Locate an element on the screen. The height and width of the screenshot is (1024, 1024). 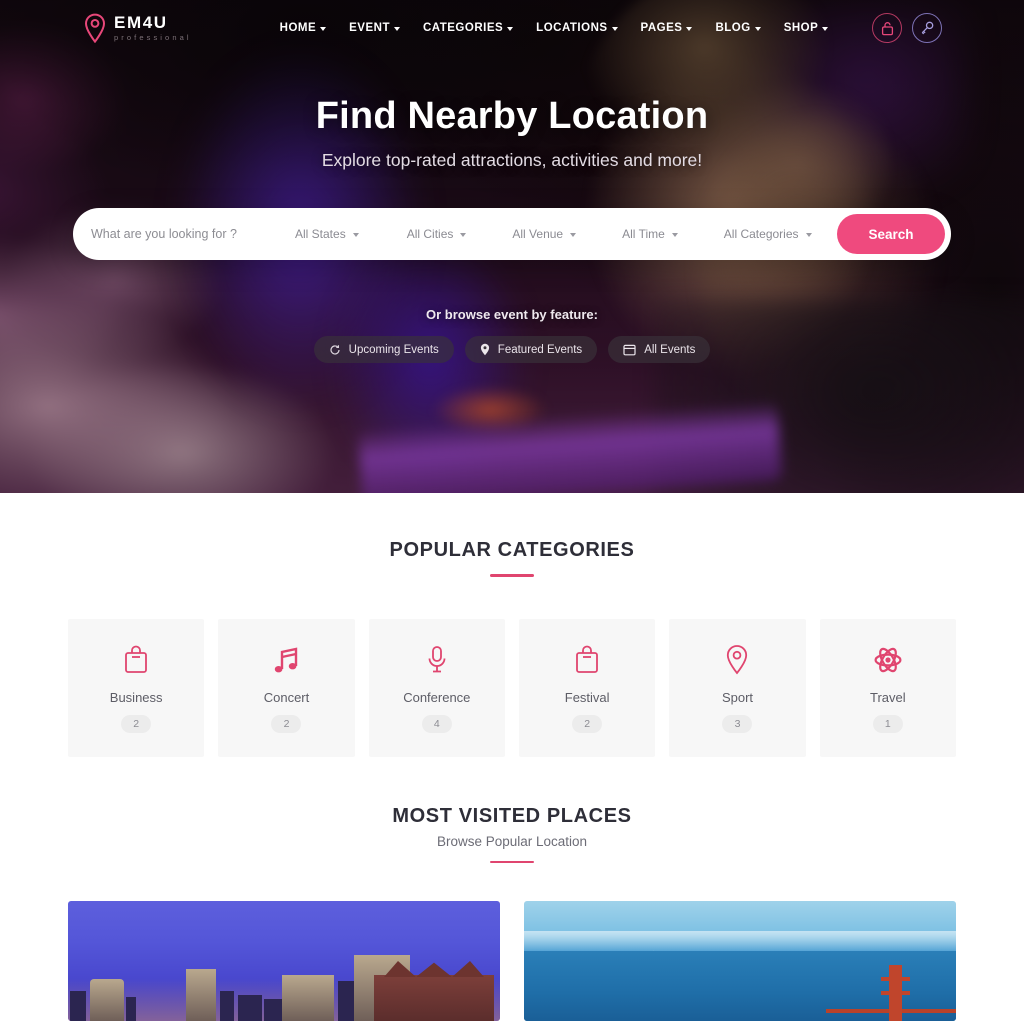
nav-item-locations: LOCATIONS is located at coordinates (577, 28).